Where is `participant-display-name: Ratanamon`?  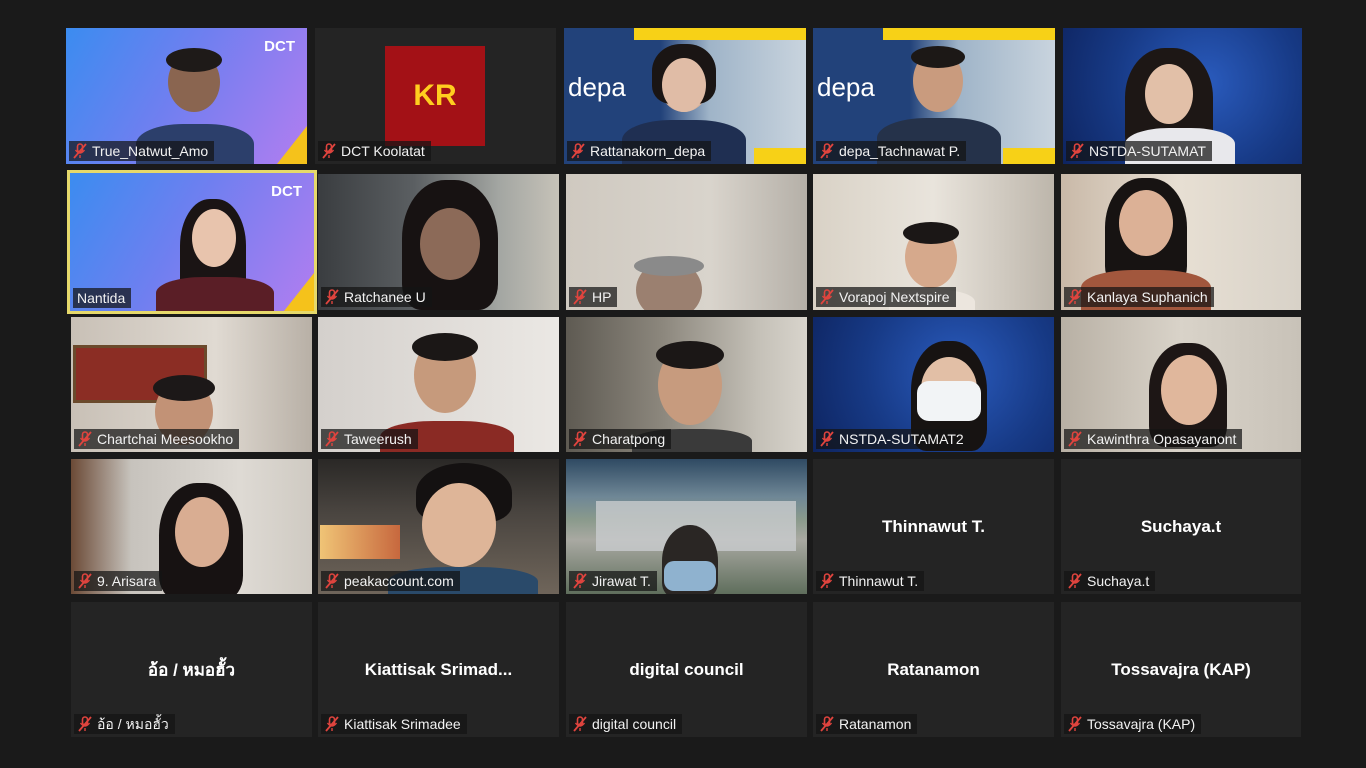 participant-display-name: Ratanamon is located at coordinates (933, 669).